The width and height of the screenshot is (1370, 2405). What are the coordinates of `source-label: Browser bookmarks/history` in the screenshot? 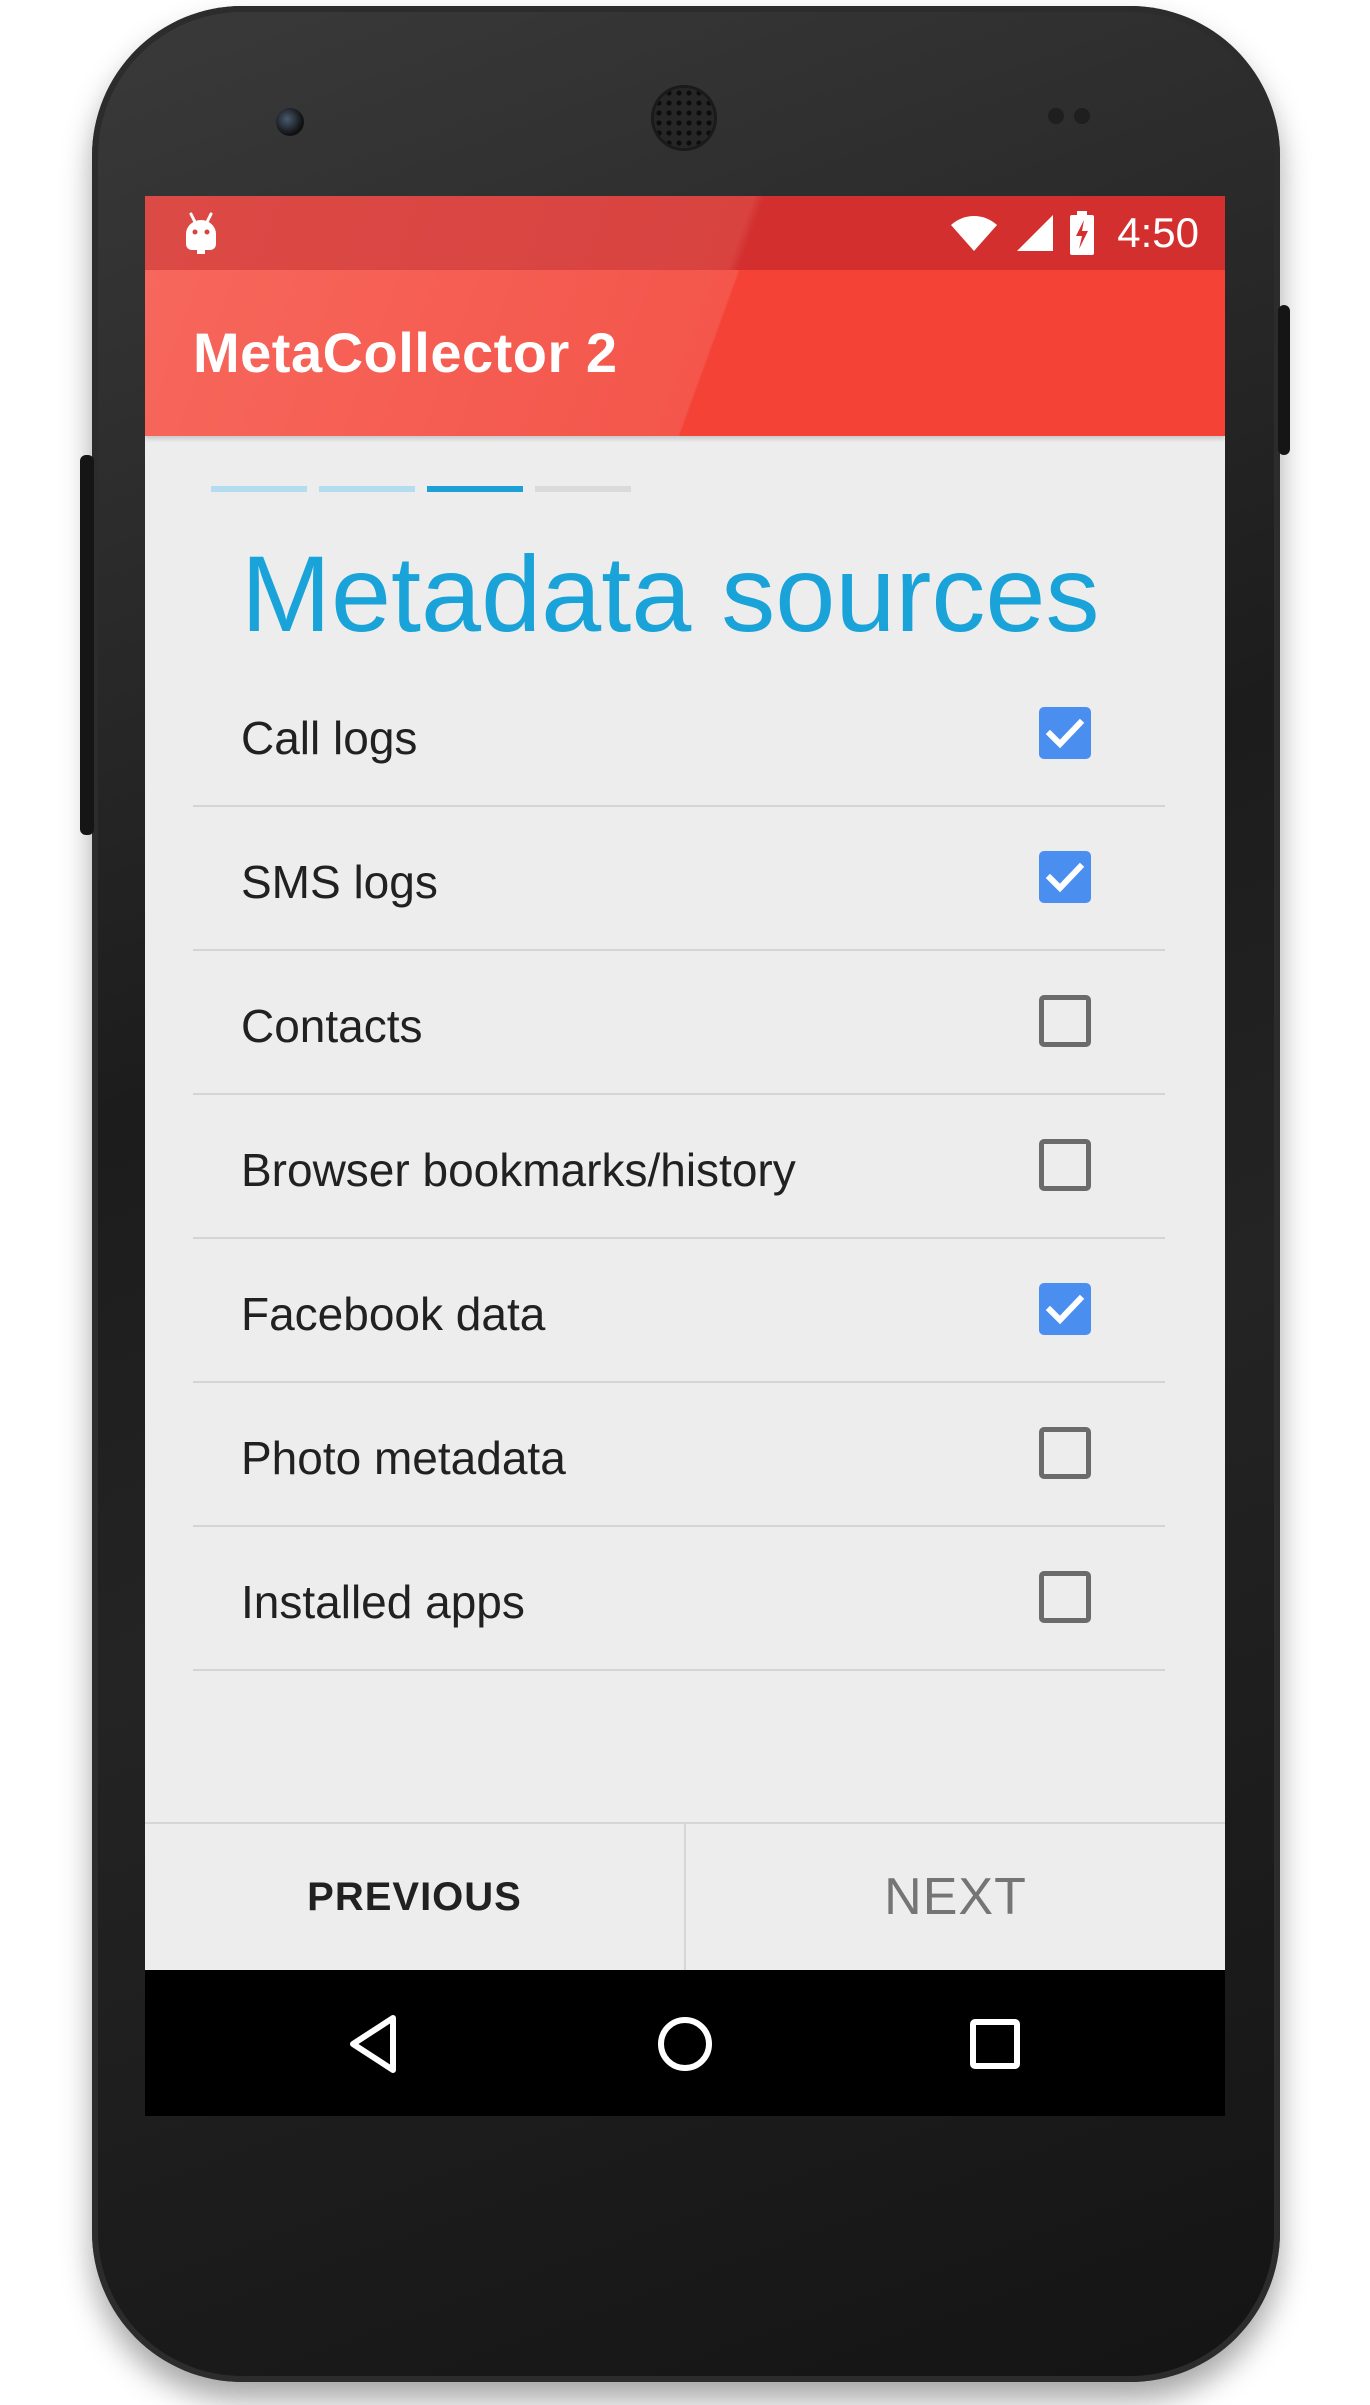 It's located at (518, 1170).